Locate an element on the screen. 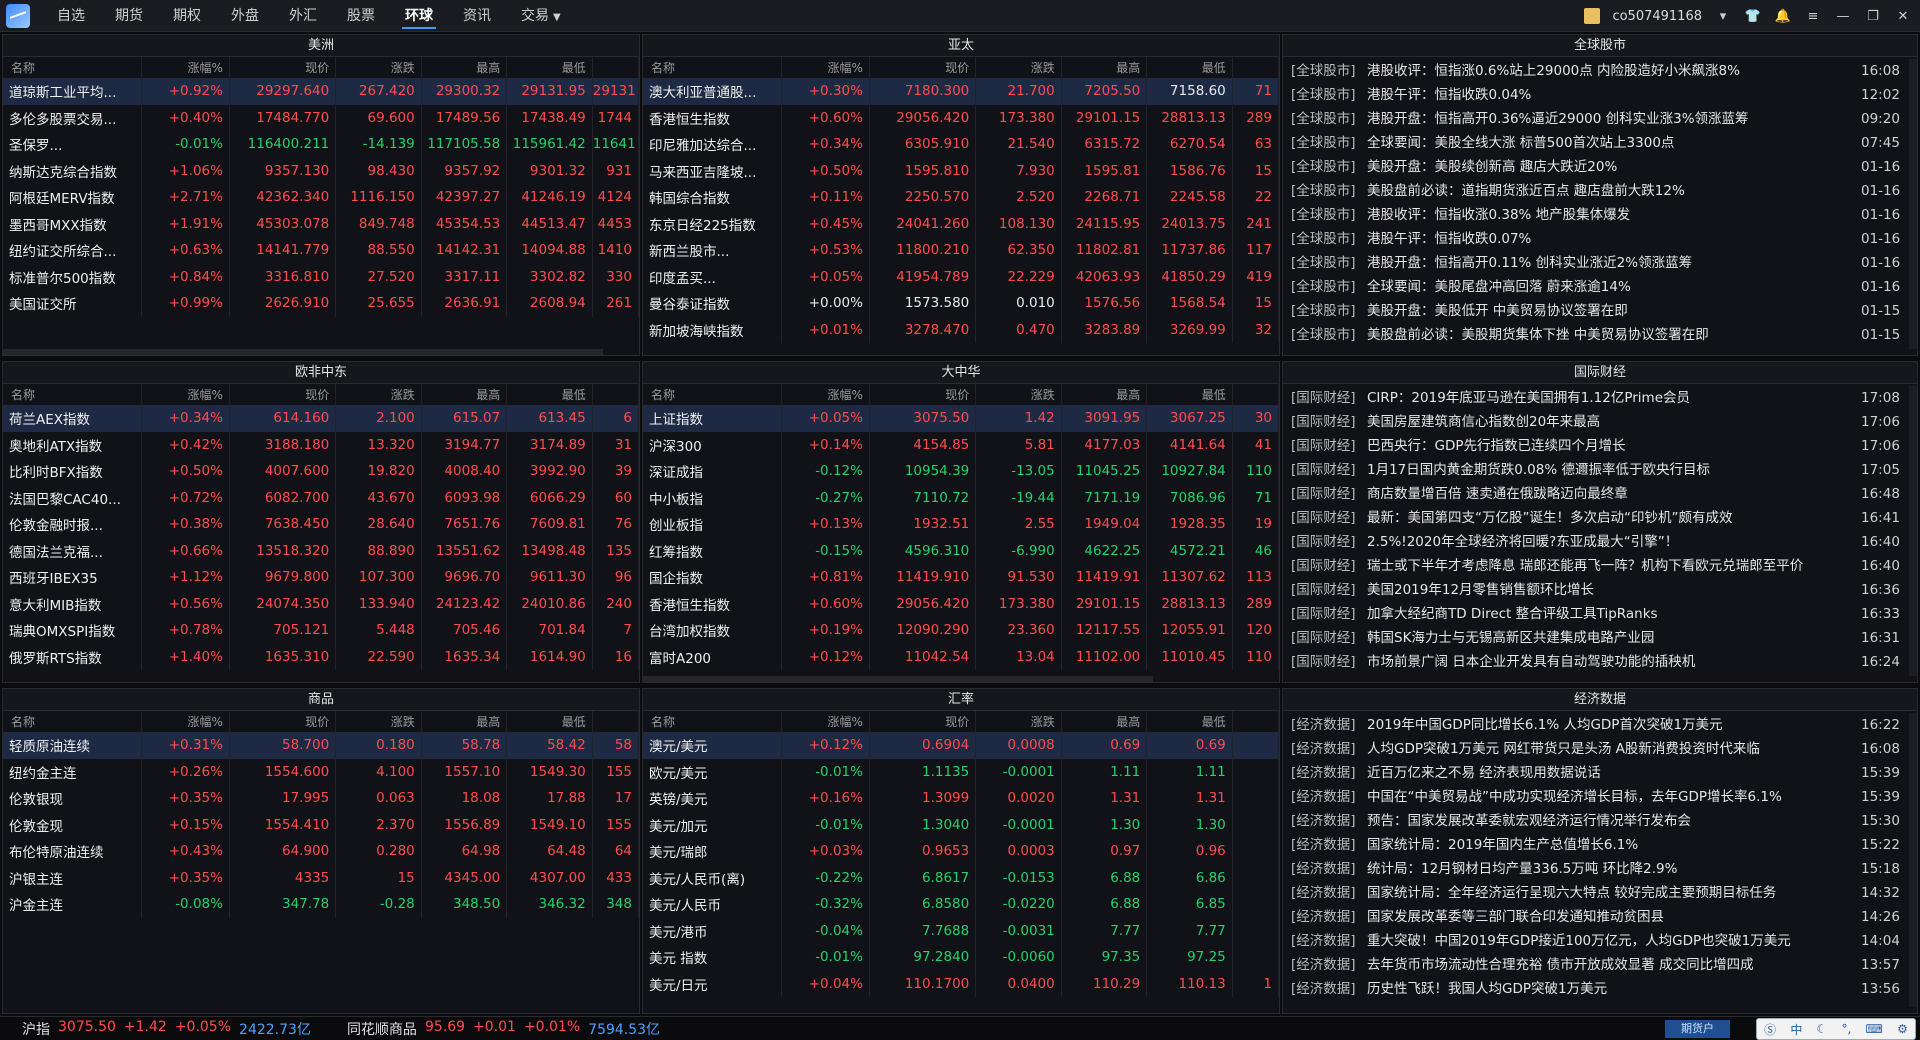 Image resolution: width=1920 pixels, height=1040 pixels. table-row: 荷兰AEX指数 +0.34% 614.160 2.100 615.07 613.45 6 is located at coordinates (321, 418).